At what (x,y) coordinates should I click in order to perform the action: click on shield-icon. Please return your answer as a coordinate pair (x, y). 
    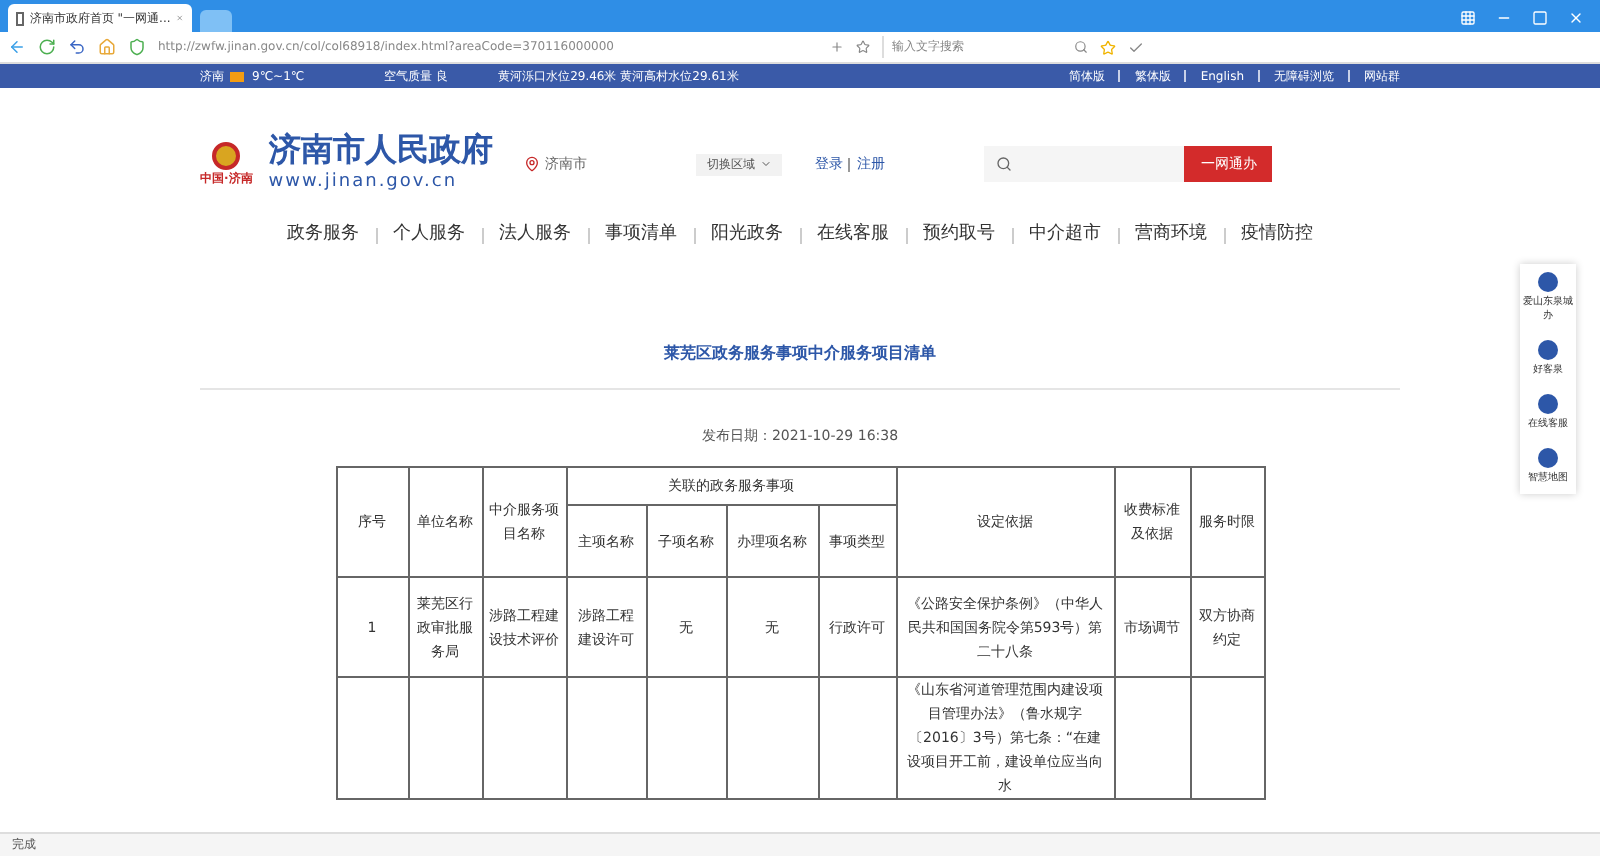
    Looking at the image, I should click on (137, 47).